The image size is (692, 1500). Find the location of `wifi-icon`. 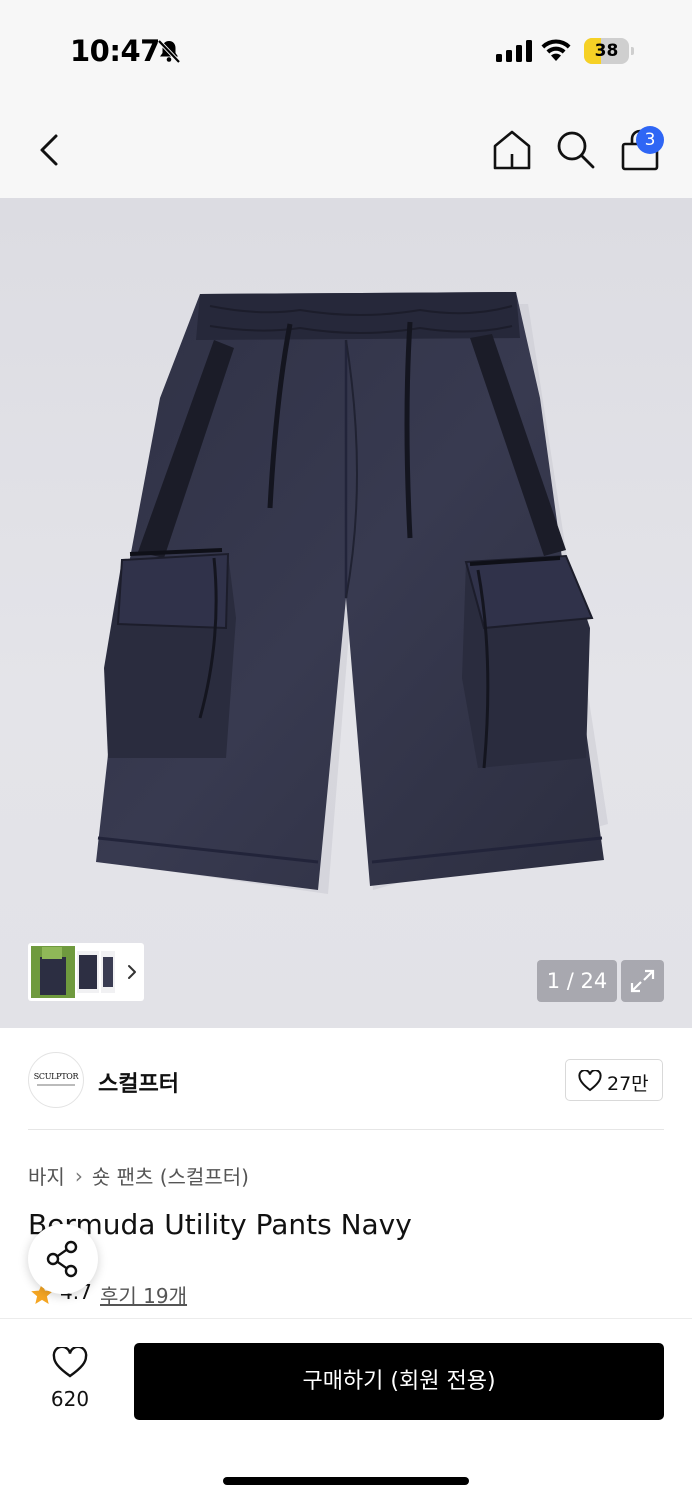

wifi-icon is located at coordinates (556, 50).